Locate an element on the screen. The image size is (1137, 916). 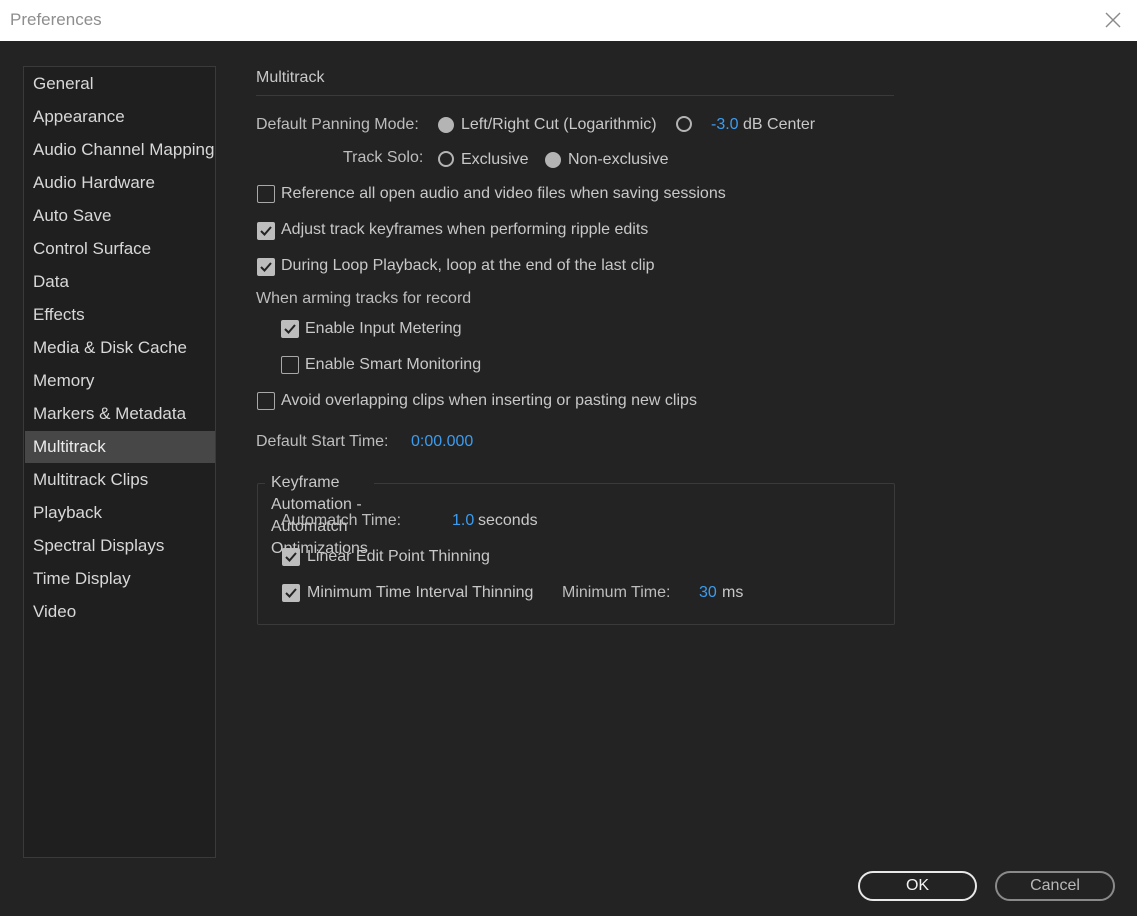
sidebar-item-multitrack-clips: Multitrack Clips is located at coordinates (120, 480).